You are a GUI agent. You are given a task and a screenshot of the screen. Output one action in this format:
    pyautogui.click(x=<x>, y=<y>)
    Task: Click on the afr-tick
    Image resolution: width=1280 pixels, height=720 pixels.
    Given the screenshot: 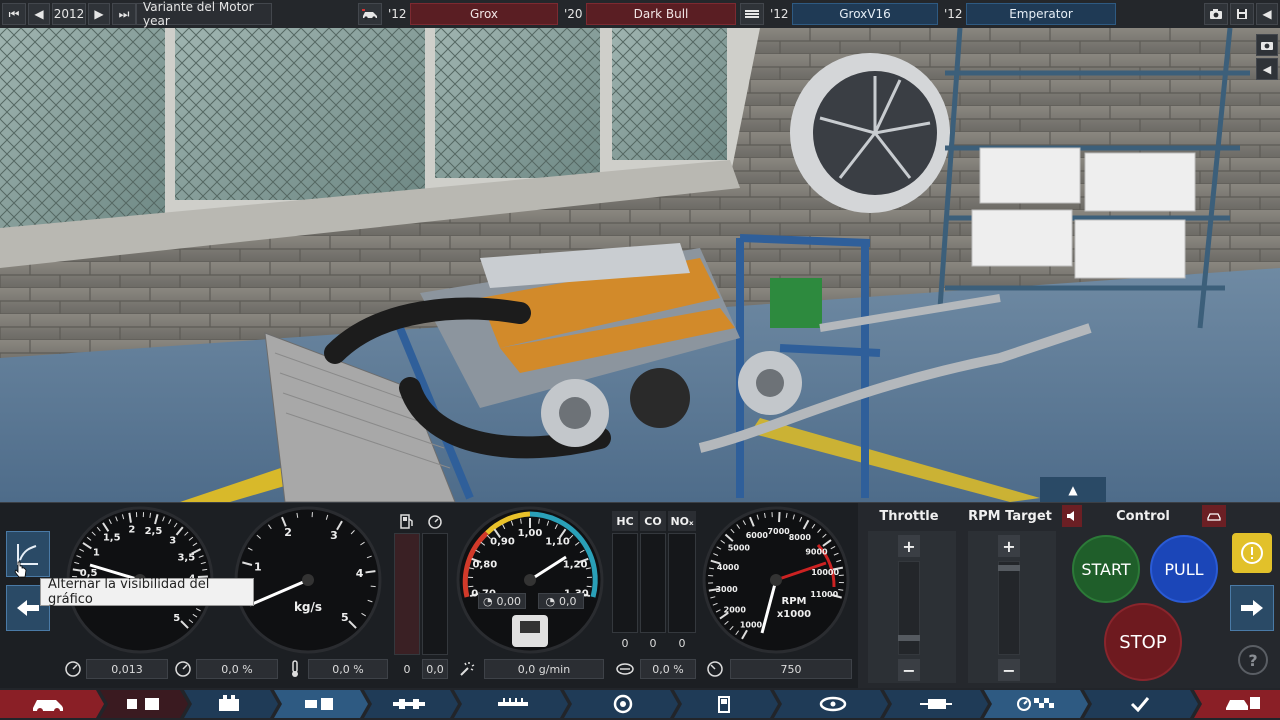 What is the action you would take?
    pyautogui.click(x=589, y=586)
    